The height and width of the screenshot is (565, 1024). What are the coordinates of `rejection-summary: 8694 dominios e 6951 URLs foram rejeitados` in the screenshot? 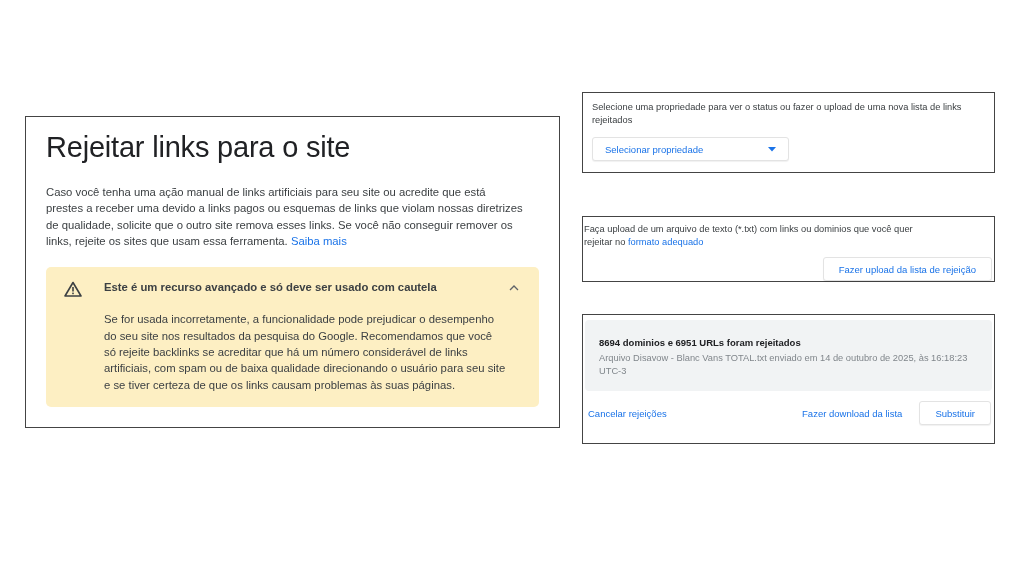 It's located at (700, 342).